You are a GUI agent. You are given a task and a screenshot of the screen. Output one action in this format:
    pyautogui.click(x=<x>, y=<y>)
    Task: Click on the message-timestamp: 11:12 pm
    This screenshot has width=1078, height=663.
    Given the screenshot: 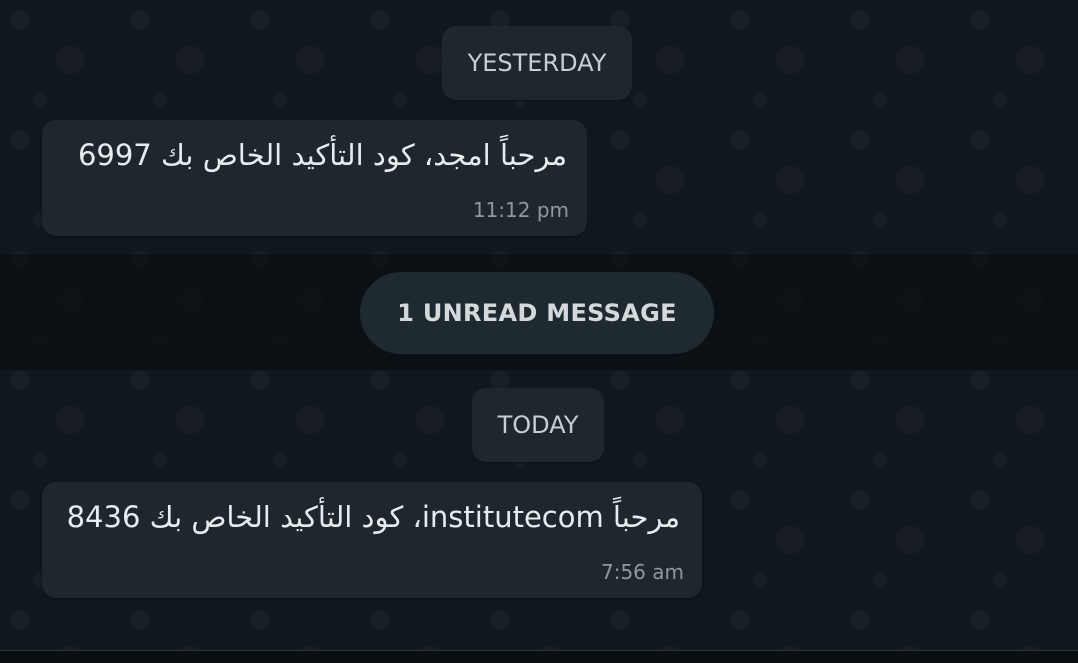 What is the action you would take?
    pyautogui.click(x=520, y=210)
    